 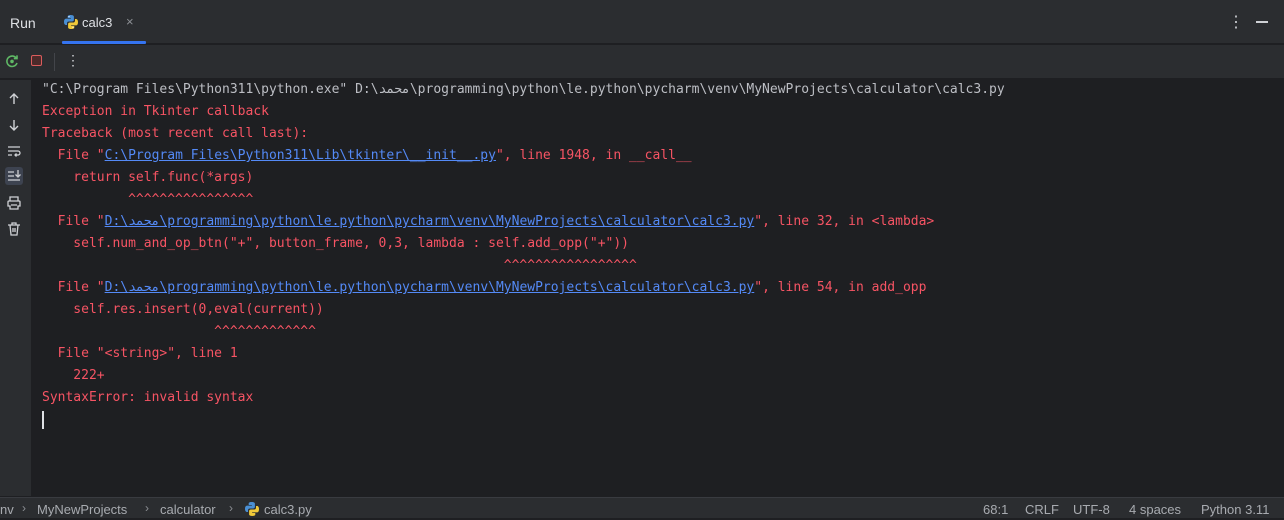 What do you see at coordinates (1091, 509) in the screenshot?
I see `file-encoding: UTF-8` at bounding box center [1091, 509].